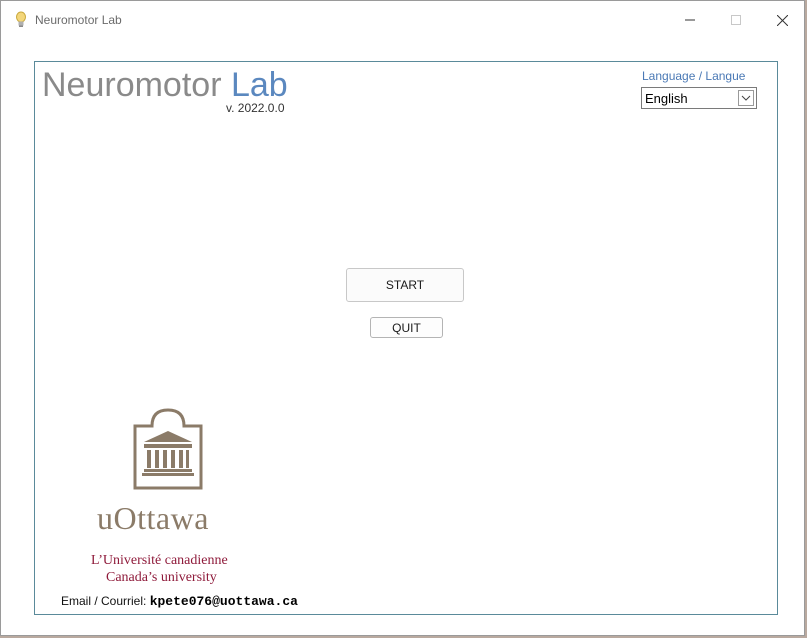 The width and height of the screenshot is (807, 638). Describe the element at coordinates (132, 85) in the screenshot. I see `app-title-part1: Neuromotor` at that location.